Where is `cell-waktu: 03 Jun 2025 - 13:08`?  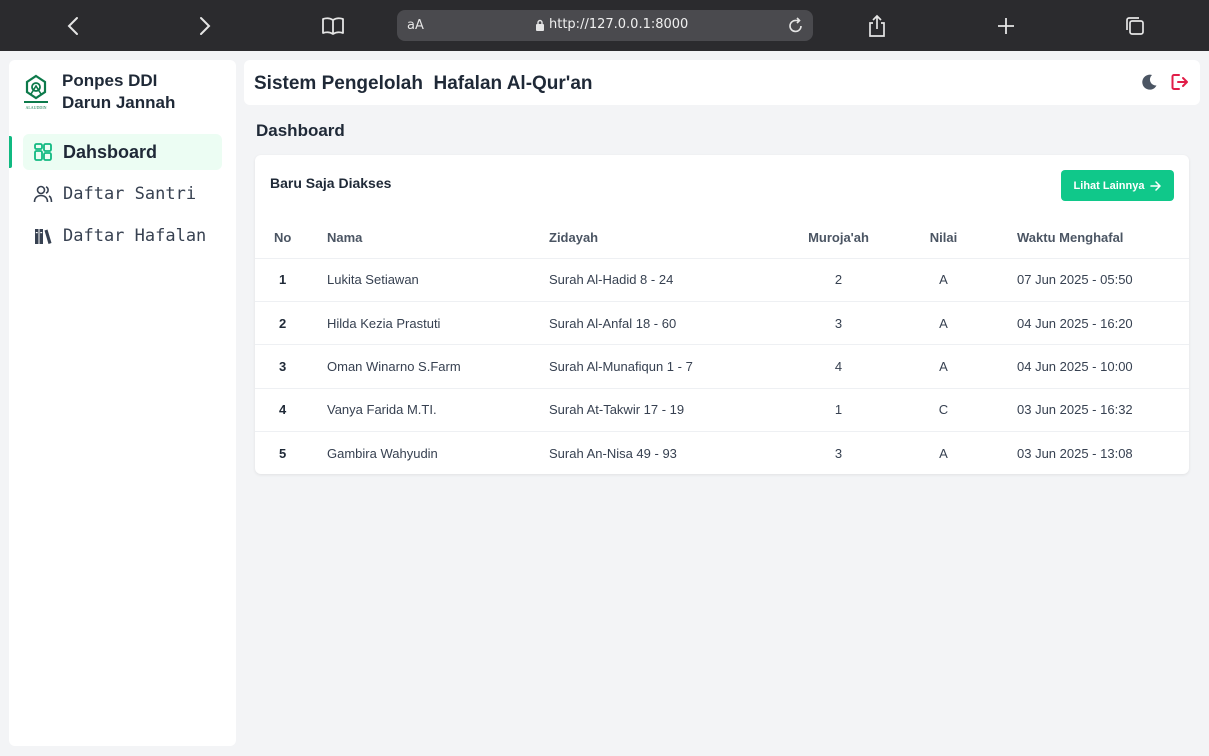
cell-waktu: 03 Jun 2025 - 13:08 is located at coordinates (1075, 453).